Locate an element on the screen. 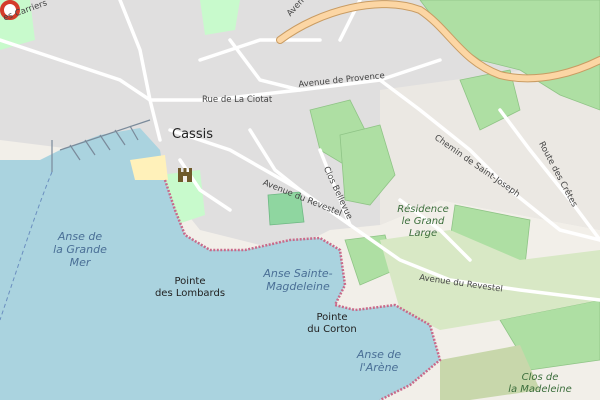  road-label-ciotat: Rue de La Ciotat is located at coordinates (237, 100).